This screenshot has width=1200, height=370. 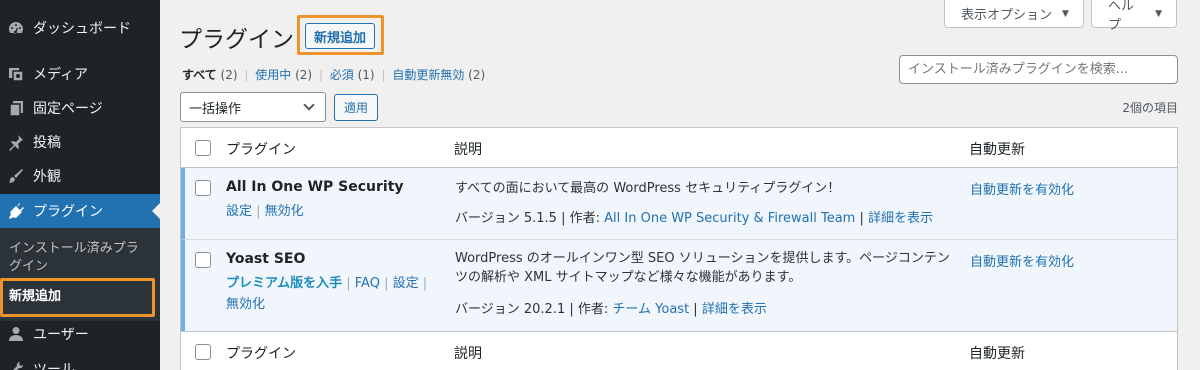 I want to click on sidebar-item-label: プラグイン, so click(x=68, y=212).